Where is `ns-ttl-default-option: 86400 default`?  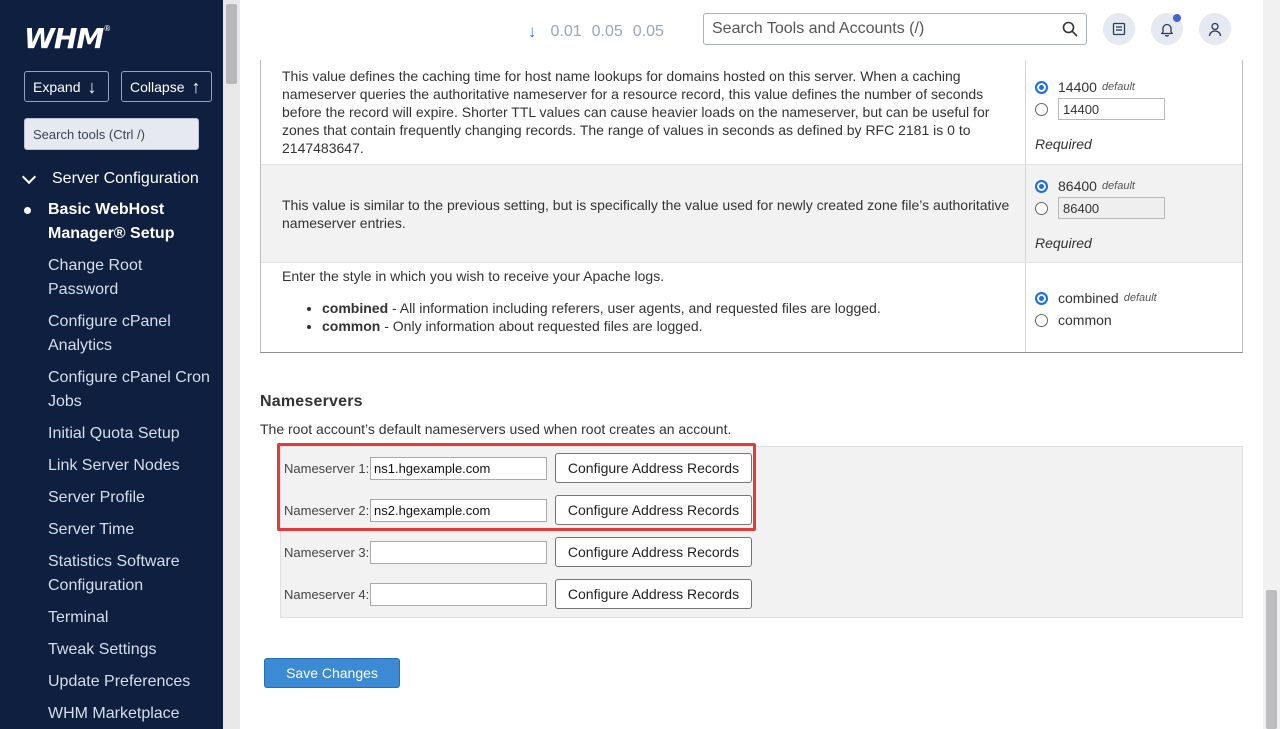
ns-ttl-default-option: 86400 default is located at coordinates (1134, 186).